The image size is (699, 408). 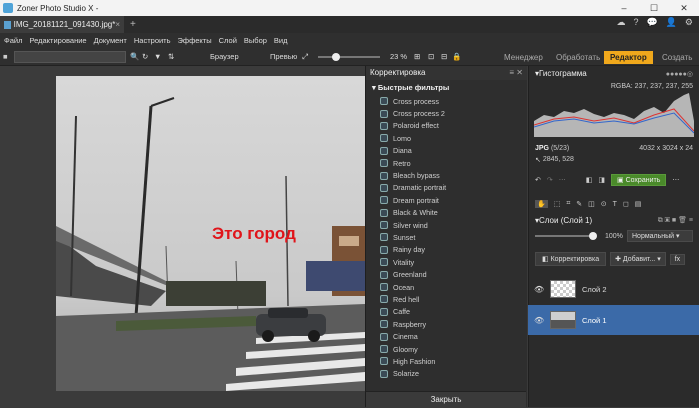 I want to click on quick-filters-section: ▾ Быстрые фильтры, so click(x=446, y=87).